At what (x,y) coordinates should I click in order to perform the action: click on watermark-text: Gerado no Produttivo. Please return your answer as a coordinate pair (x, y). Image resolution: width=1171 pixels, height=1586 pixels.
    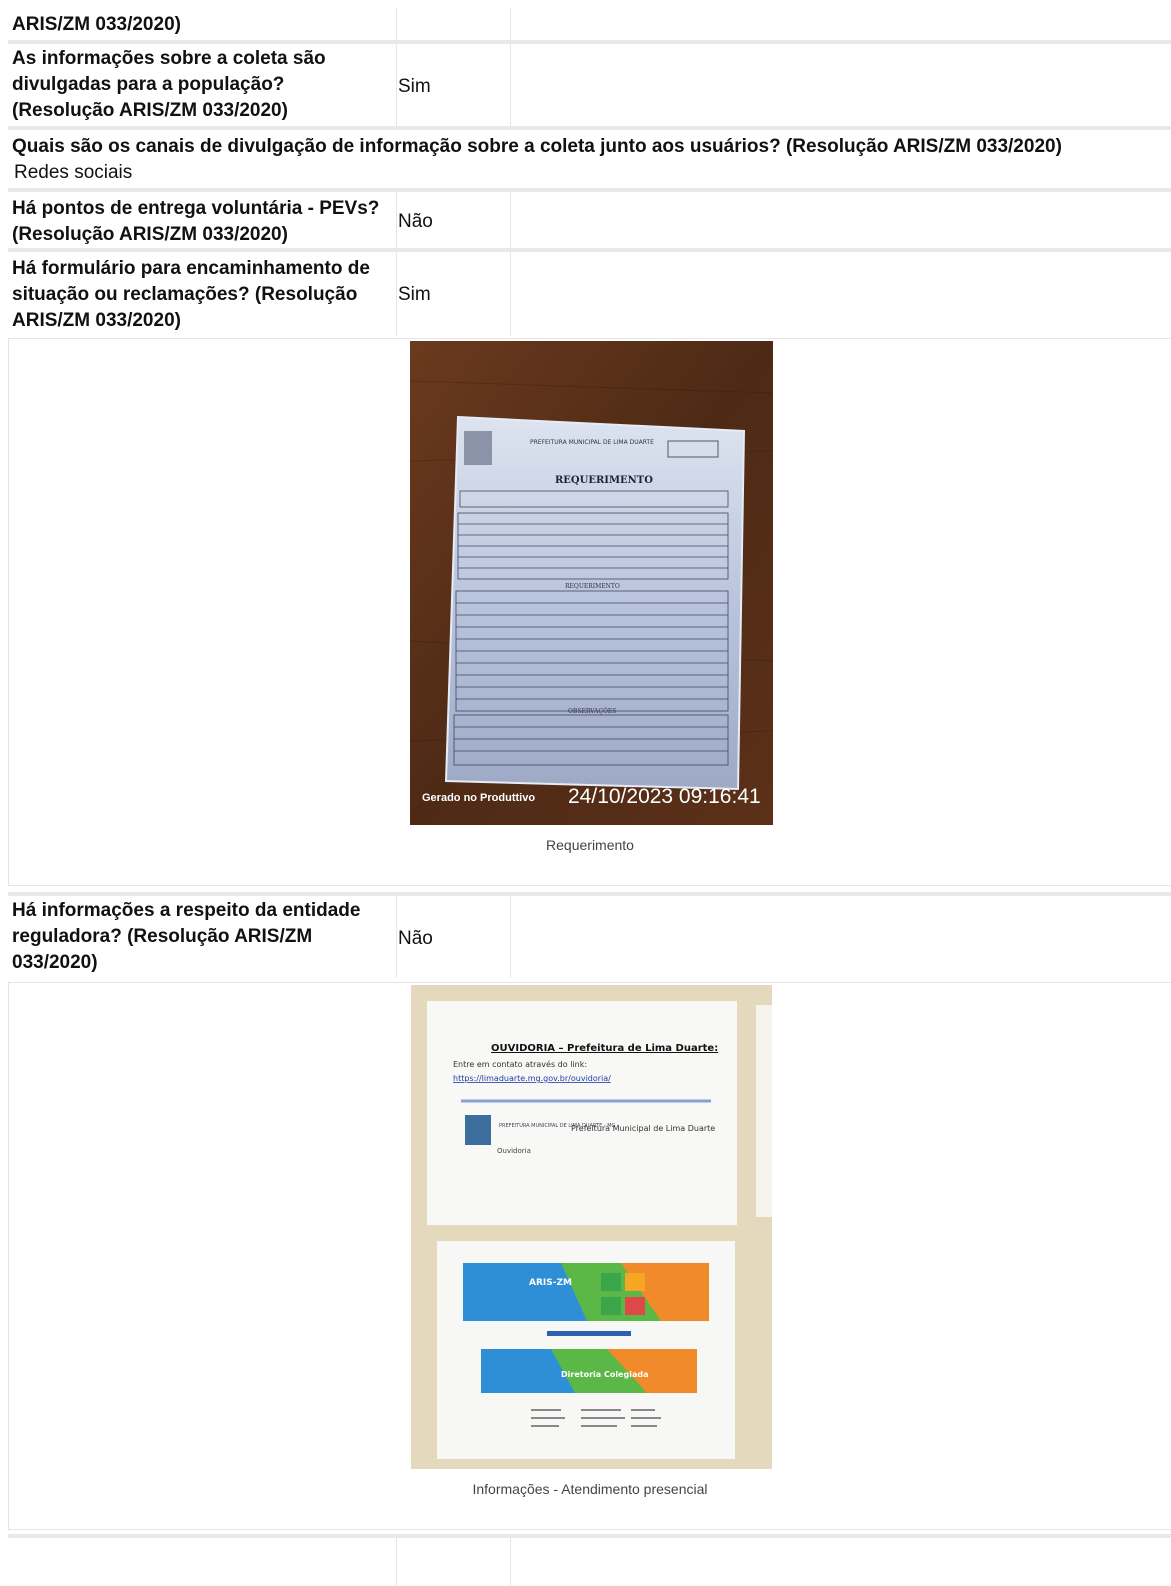
    Looking at the image, I should click on (478, 798).